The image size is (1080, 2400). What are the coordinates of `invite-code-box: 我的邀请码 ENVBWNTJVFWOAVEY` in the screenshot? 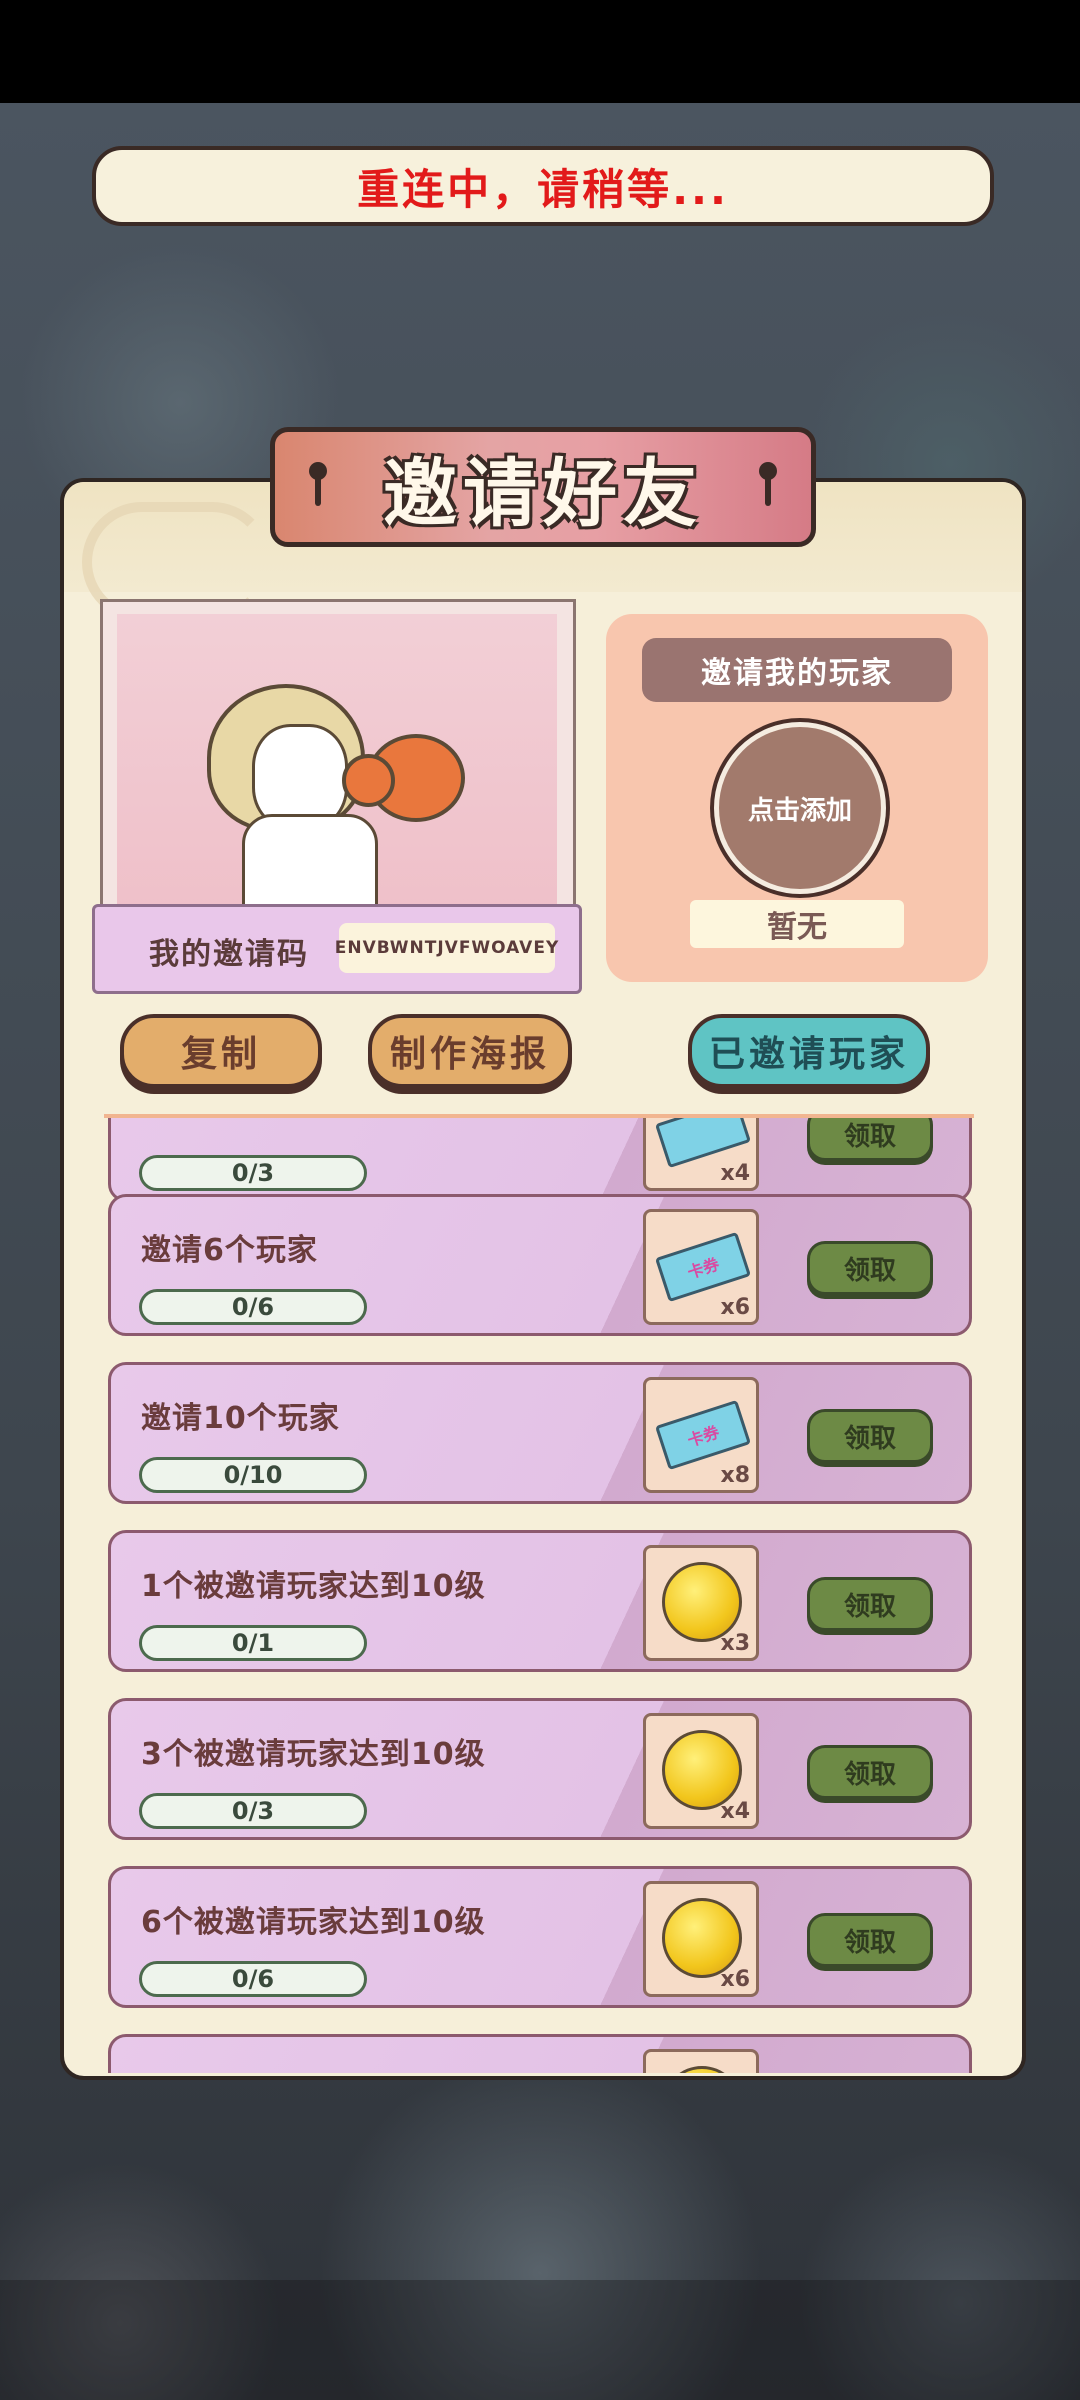 It's located at (337, 949).